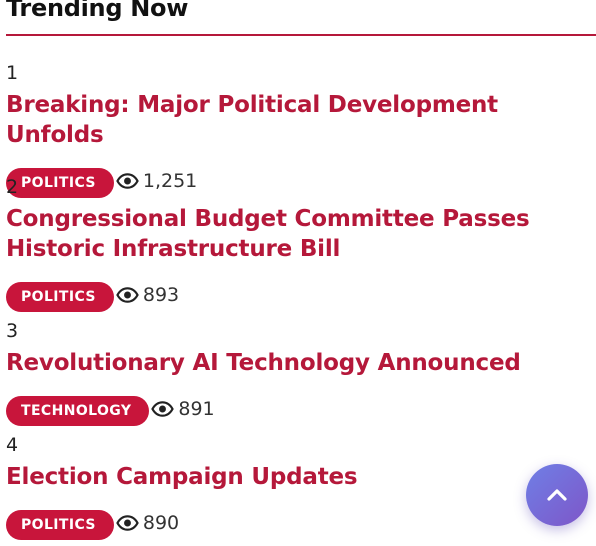 The width and height of the screenshot is (596, 546). Describe the element at coordinates (12, 187) in the screenshot. I see `trending-rank: 2` at that location.